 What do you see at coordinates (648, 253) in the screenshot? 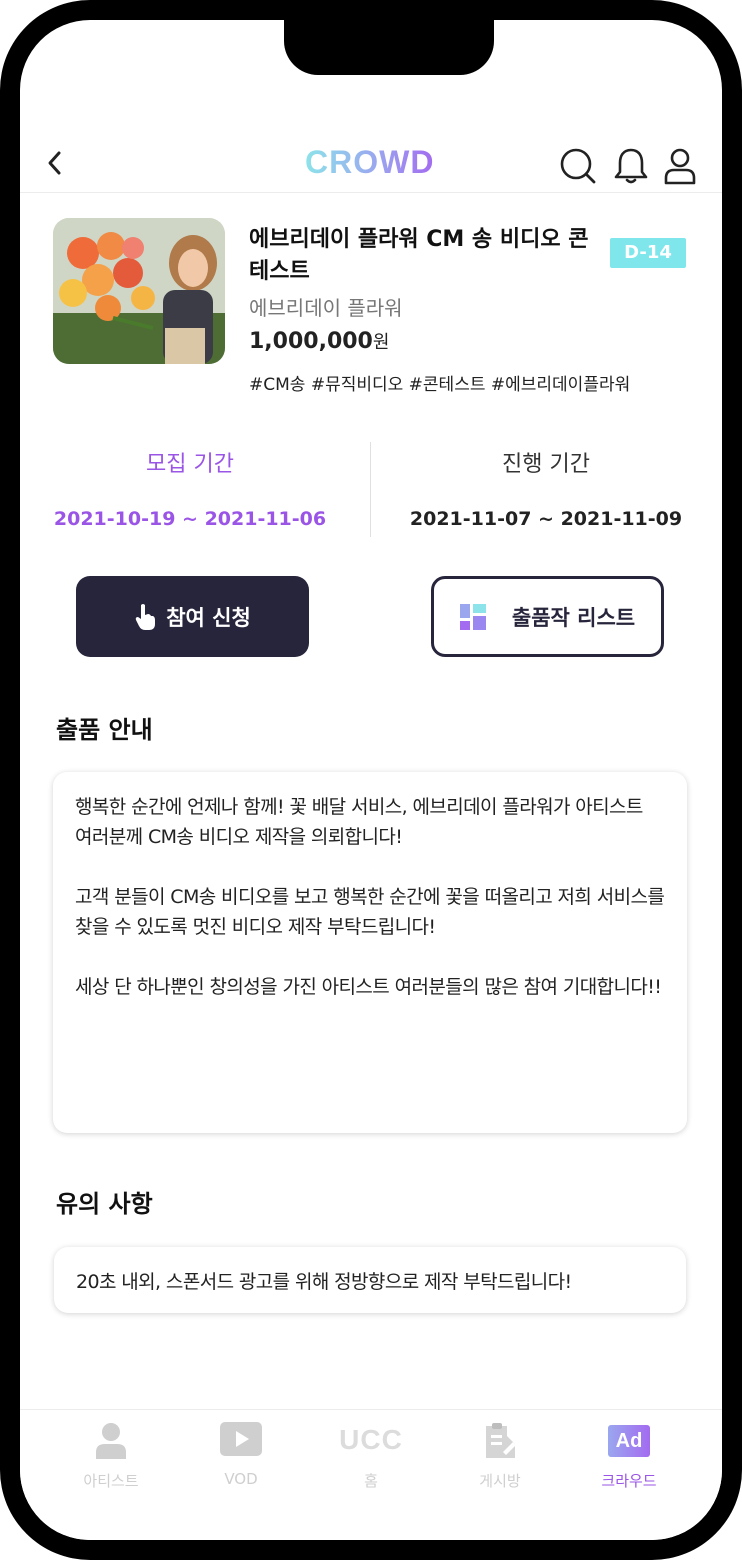
I see `d-day-badge: D-14` at bounding box center [648, 253].